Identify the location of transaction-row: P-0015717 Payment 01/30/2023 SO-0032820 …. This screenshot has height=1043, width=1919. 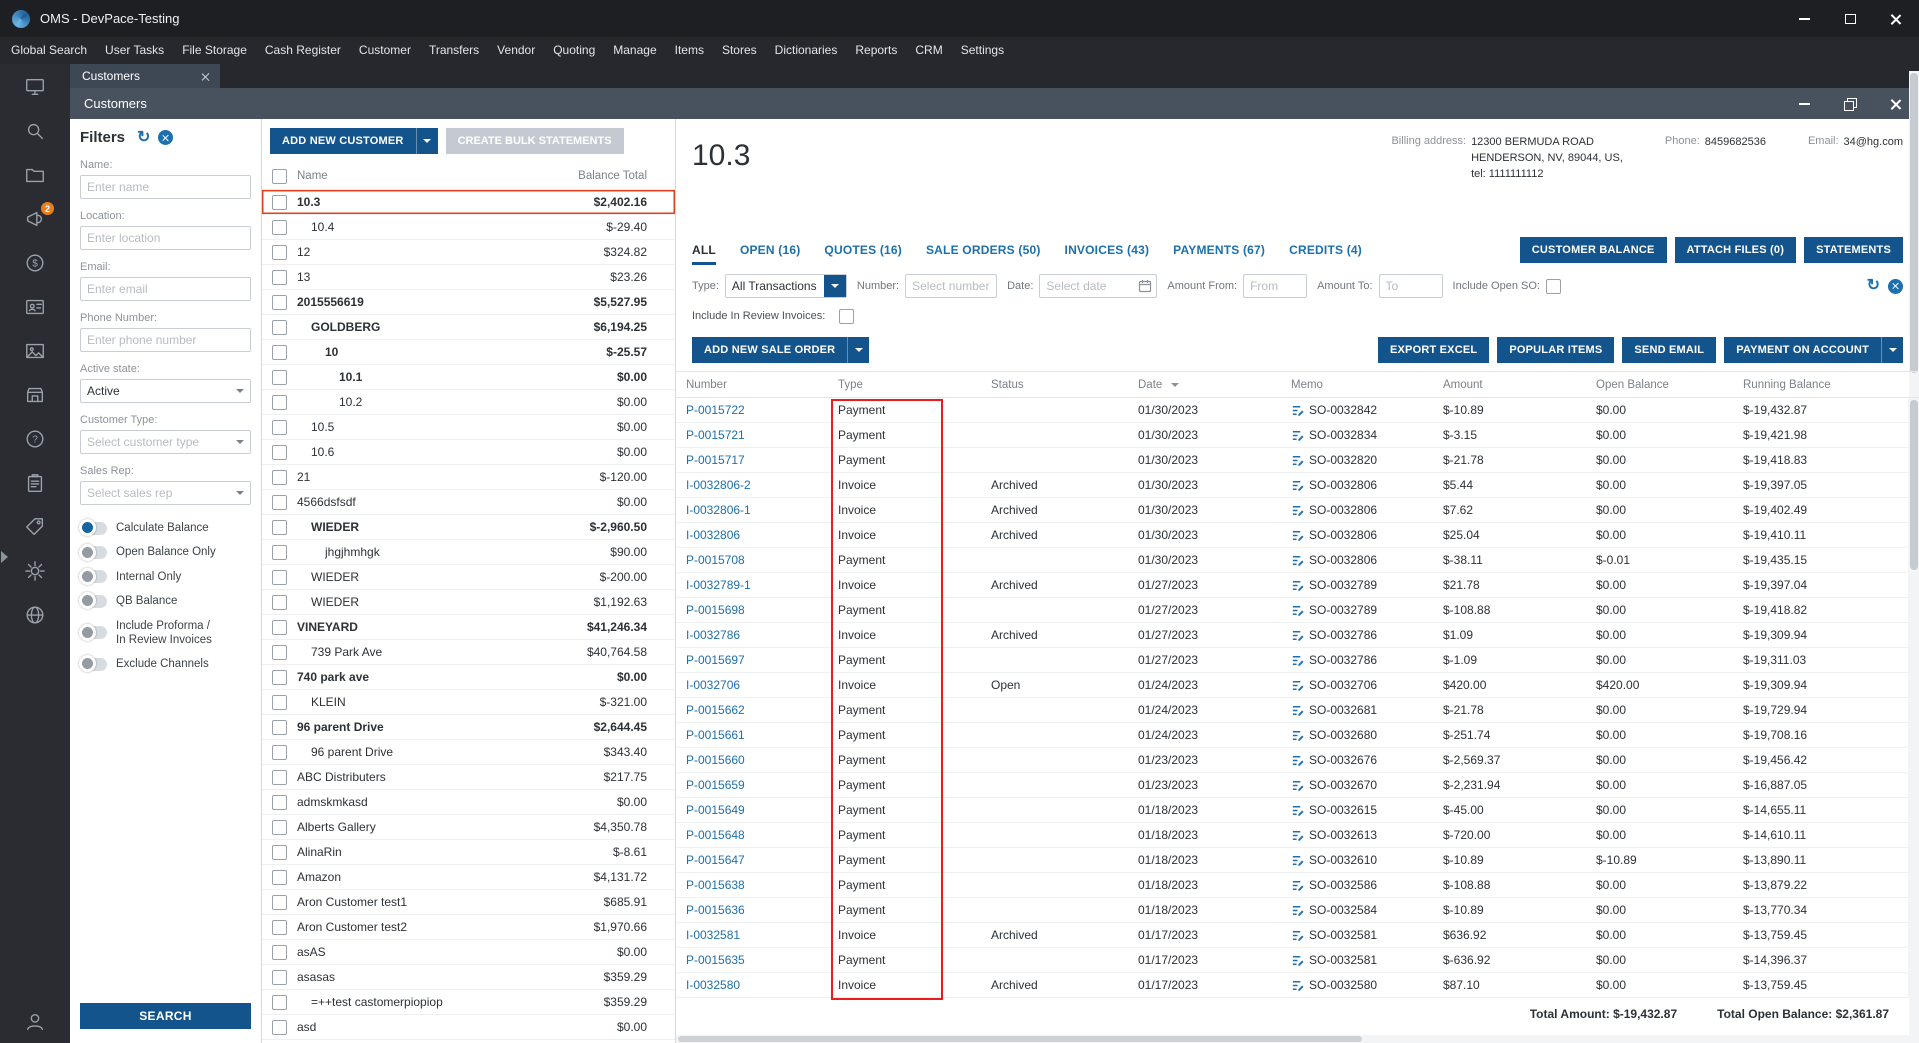
(1297, 460).